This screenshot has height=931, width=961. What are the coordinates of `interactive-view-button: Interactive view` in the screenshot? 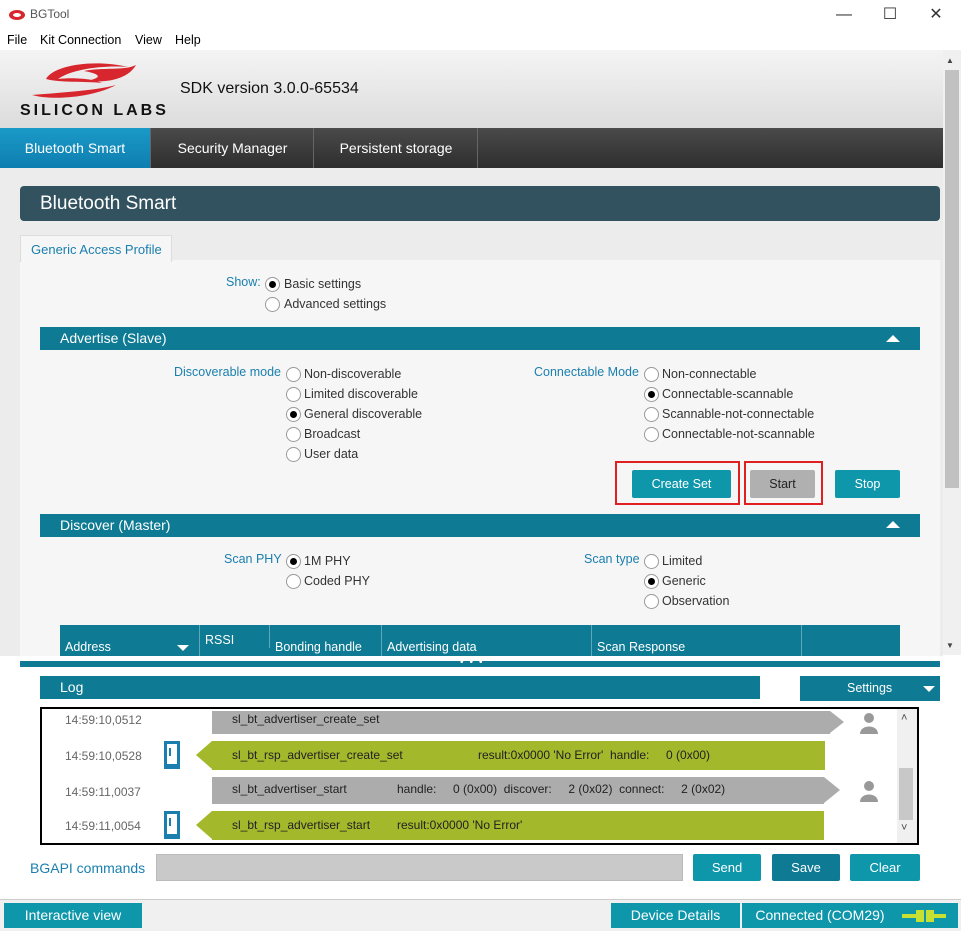 It's located at (73, 915).